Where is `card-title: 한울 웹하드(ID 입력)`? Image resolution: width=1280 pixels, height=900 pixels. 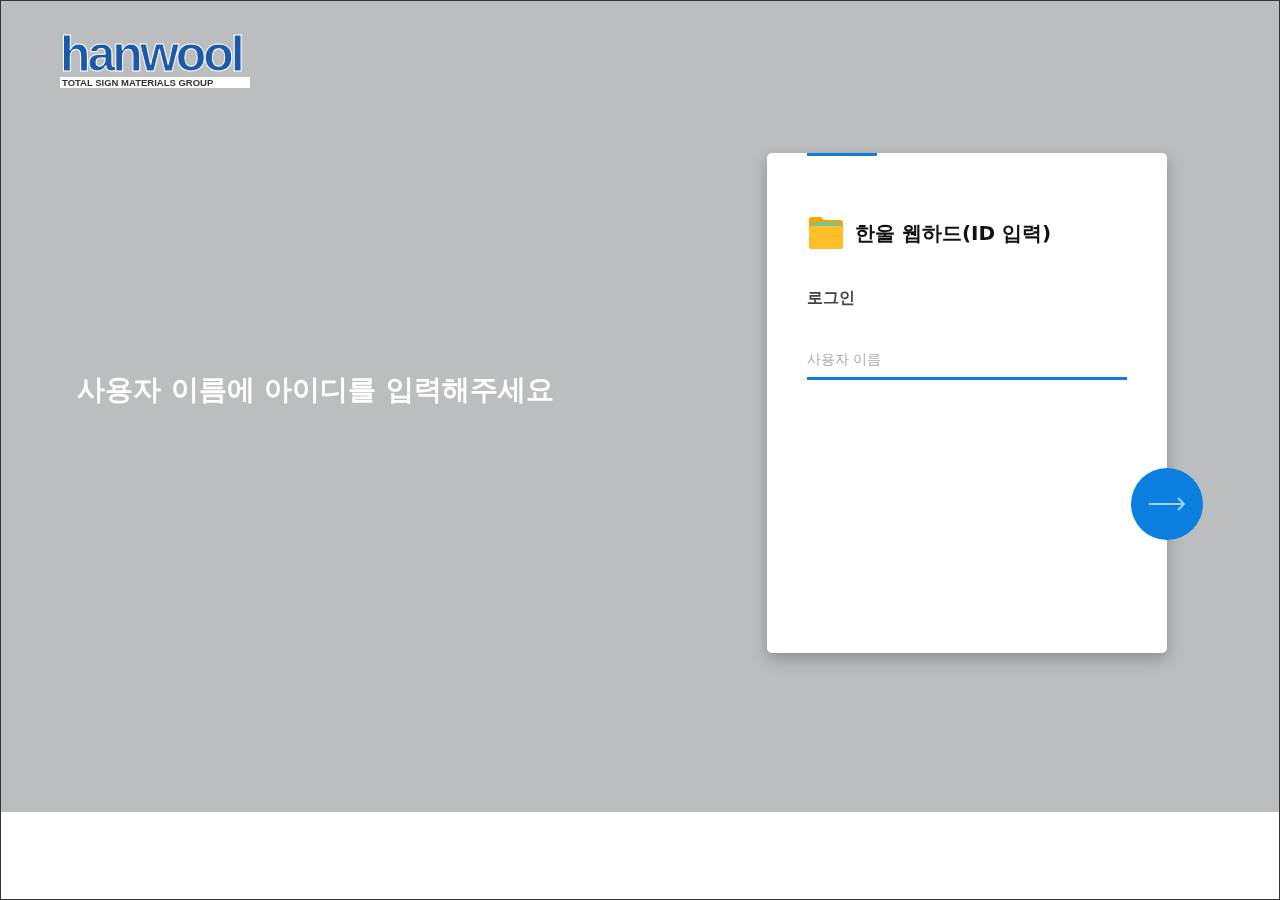 card-title: 한울 웹하드(ID 입력) is located at coordinates (953, 233).